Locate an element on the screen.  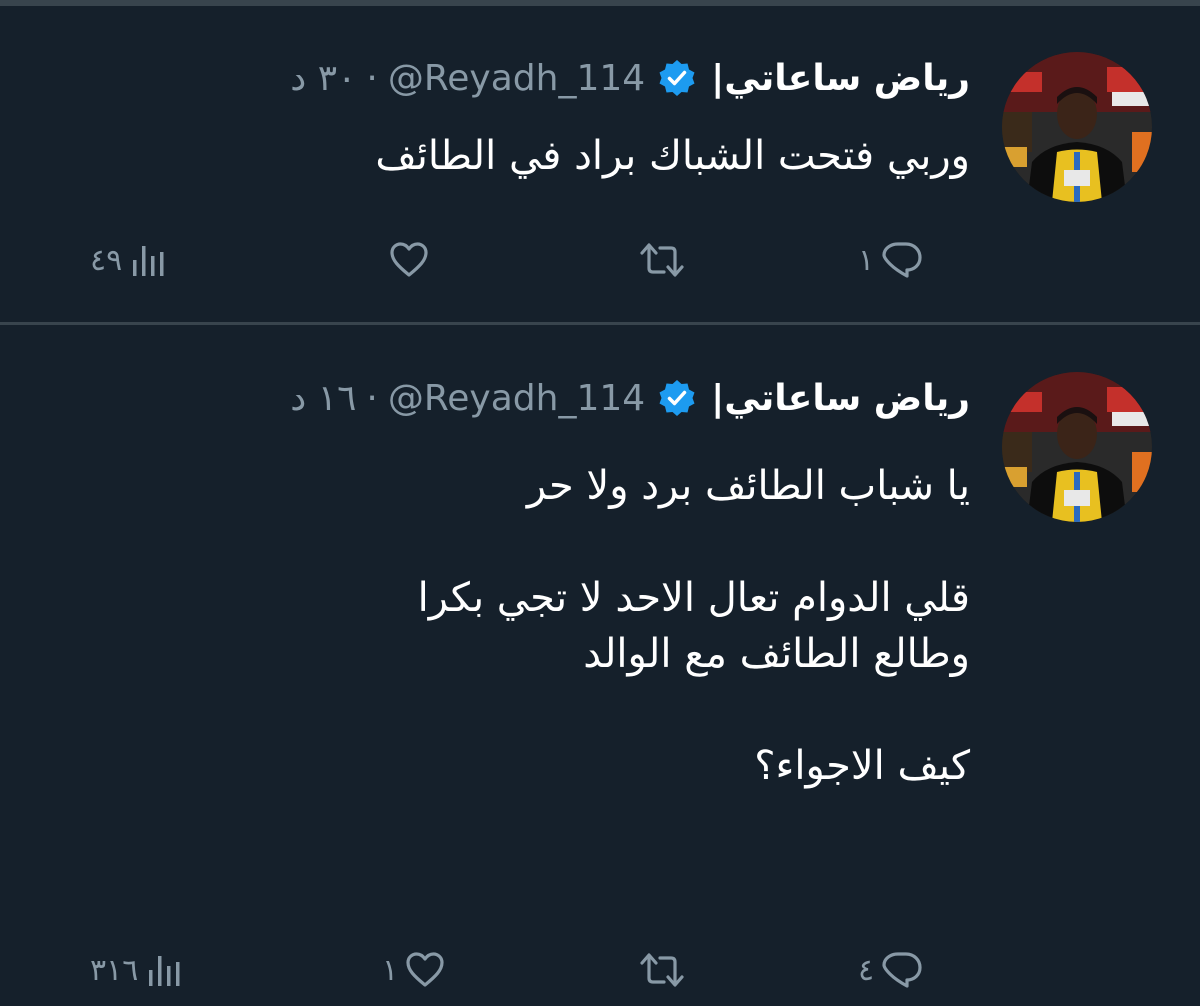
tweet-text-line: وربي فتحت الشباك براد في الطائف is located at coordinates (672, 156).